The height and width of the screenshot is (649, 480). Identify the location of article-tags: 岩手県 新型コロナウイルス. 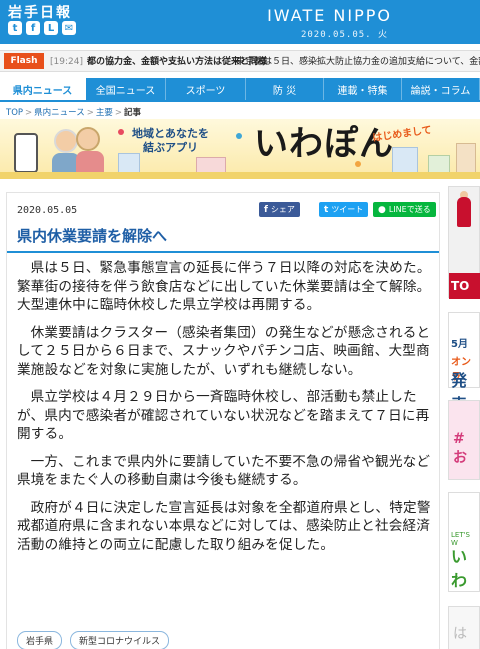
(93, 640).